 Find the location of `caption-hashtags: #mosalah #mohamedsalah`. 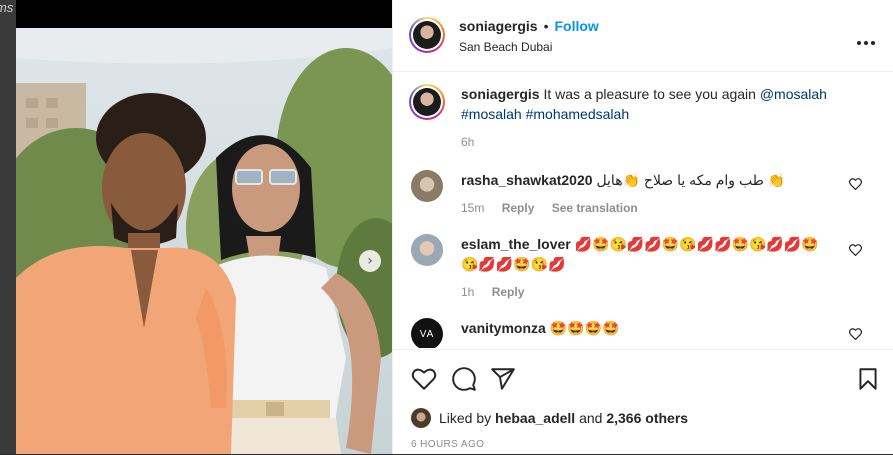

caption-hashtags: #mosalah #mohamedsalah is located at coordinates (545, 114).